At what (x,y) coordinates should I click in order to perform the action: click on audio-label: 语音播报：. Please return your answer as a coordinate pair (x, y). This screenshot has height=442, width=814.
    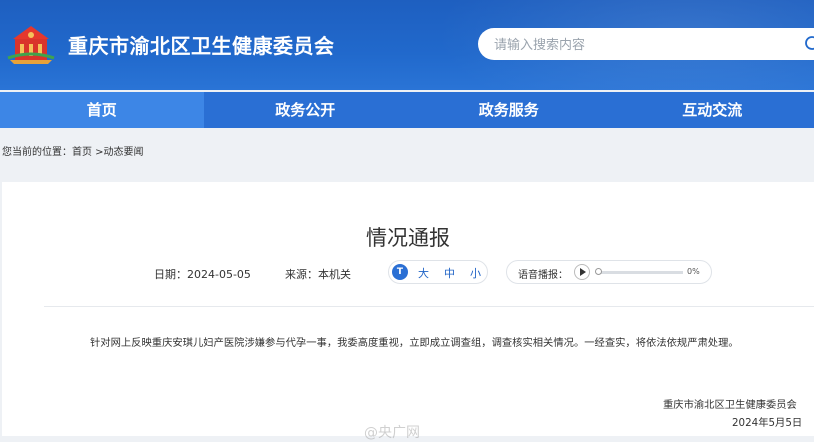
    Looking at the image, I should click on (543, 273).